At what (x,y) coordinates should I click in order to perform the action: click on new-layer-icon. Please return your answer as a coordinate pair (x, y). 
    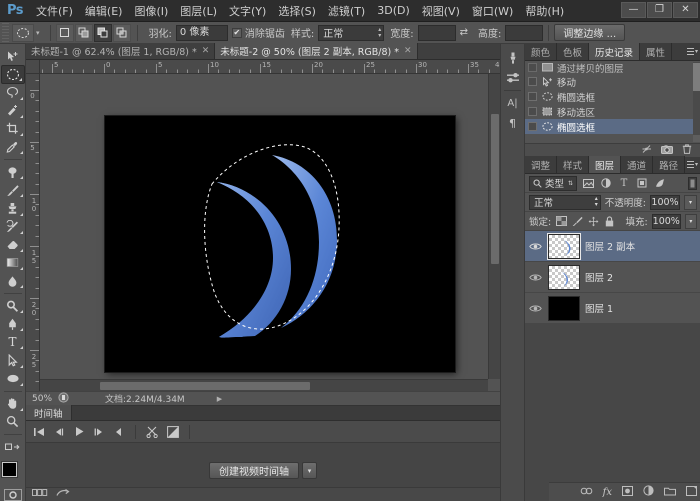
    Looking at the image, I should click on (691, 492).